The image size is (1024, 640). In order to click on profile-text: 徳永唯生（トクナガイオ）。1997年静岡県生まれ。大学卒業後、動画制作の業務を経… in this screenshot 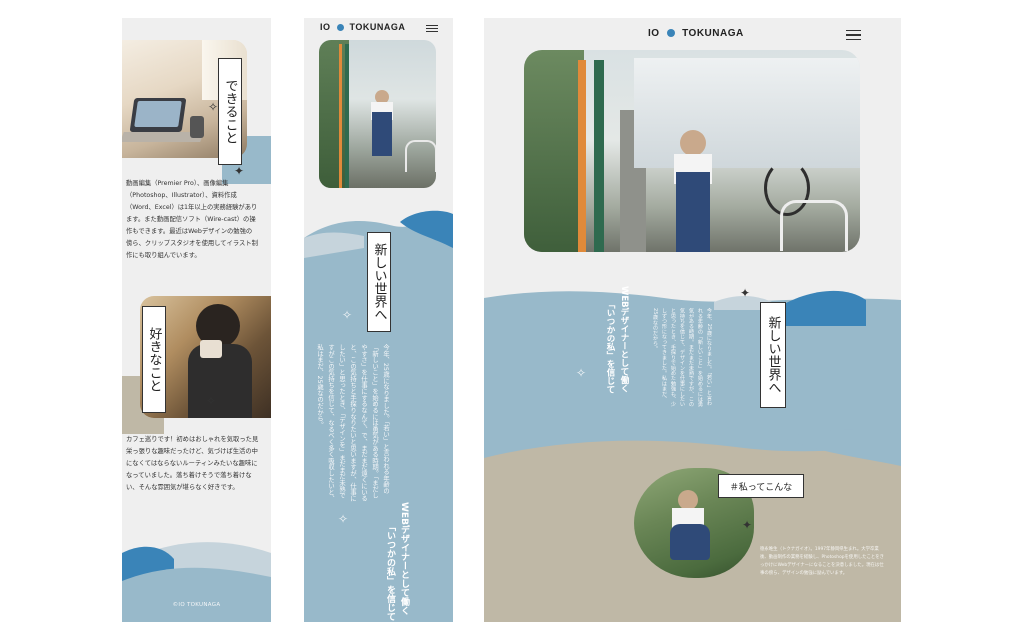, I will do `click(822, 561)`.